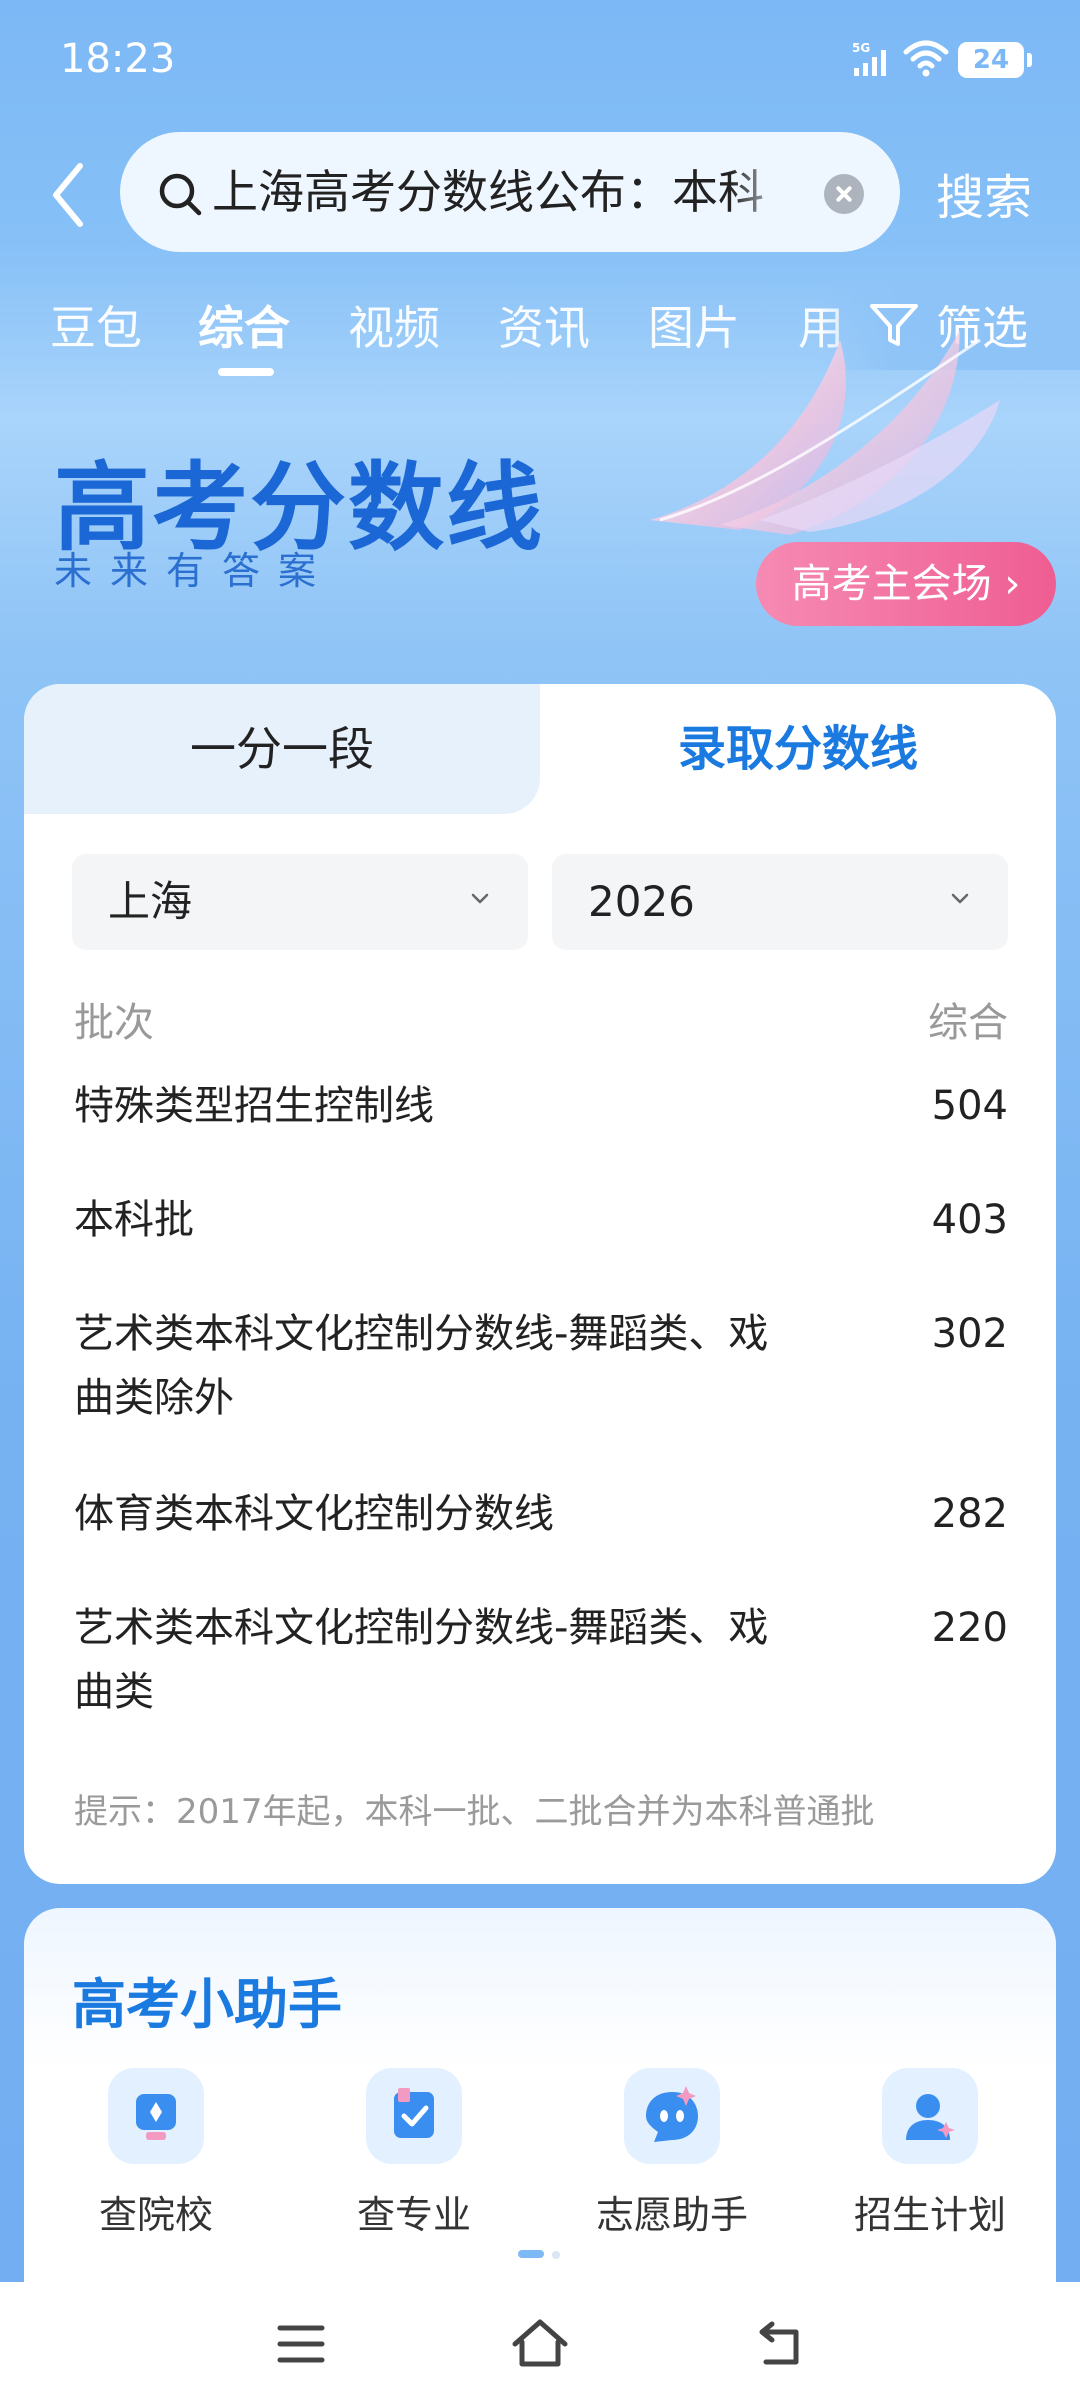  What do you see at coordinates (844, 194) in the screenshot?
I see `clear-icon` at bounding box center [844, 194].